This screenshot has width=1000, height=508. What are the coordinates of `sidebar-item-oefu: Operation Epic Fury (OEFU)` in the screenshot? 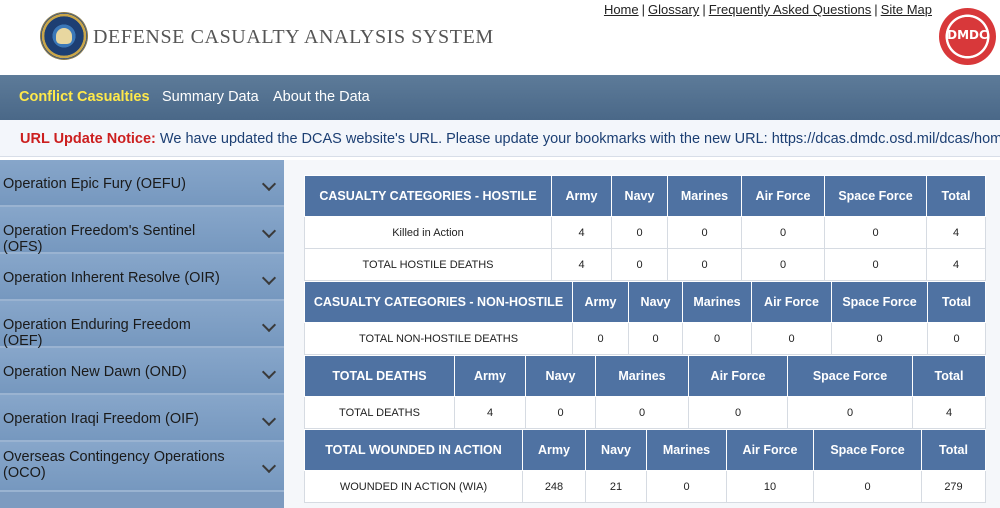 It's located at (142, 183).